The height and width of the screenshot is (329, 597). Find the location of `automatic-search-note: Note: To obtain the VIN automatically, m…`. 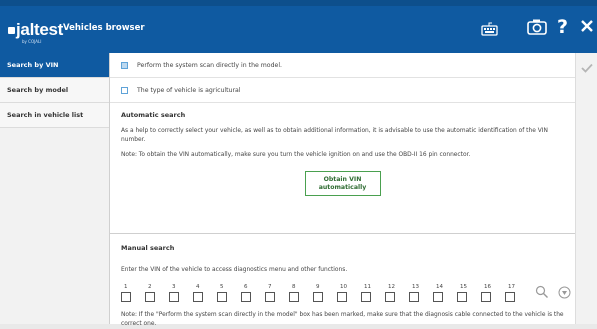

automatic-search-note: Note: To obtain the VIN automatically, m… is located at coordinates (296, 155).